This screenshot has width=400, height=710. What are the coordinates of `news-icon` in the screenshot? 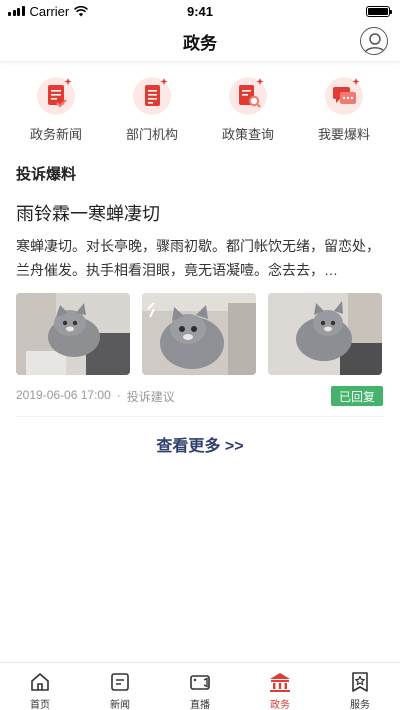 It's located at (120, 682).